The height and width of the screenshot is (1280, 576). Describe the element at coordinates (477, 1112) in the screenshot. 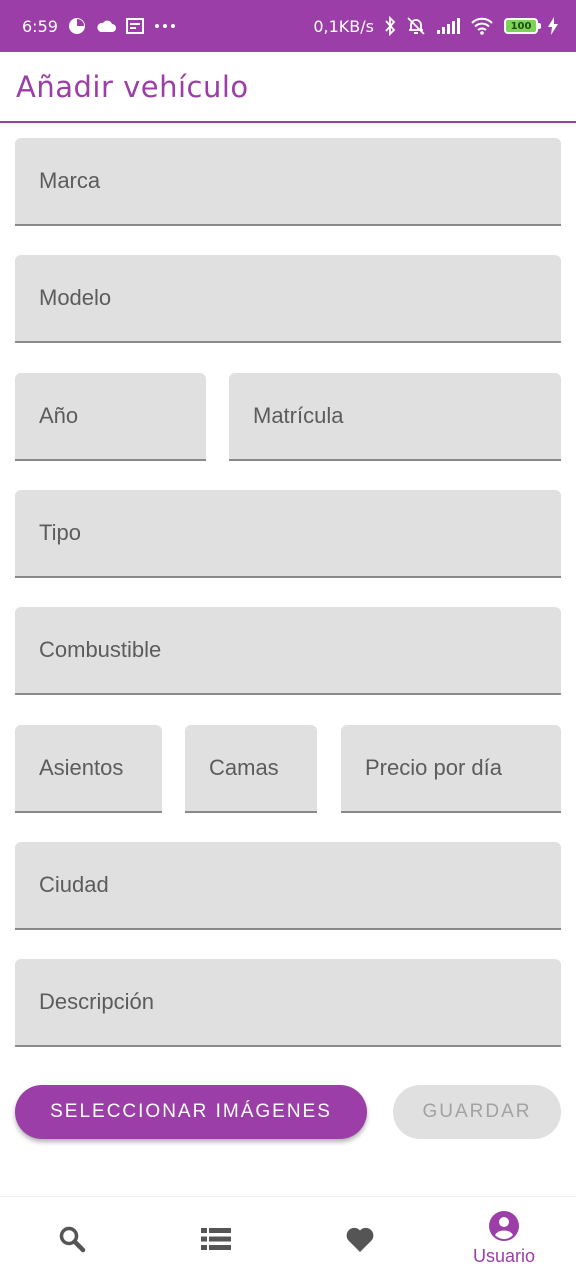

I see `save-button: GUARDAR` at that location.